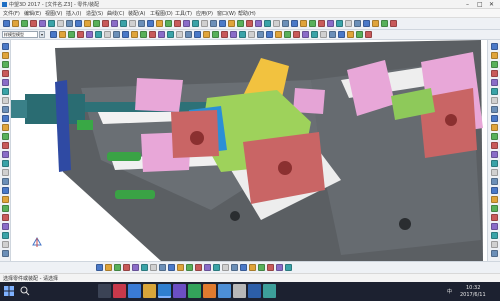 Image resolution: width=500 pixels, height=301 pixels. Describe the element at coordinates (226, 13) in the screenshot. I see `menu-window: 窗口(W)` at that location.